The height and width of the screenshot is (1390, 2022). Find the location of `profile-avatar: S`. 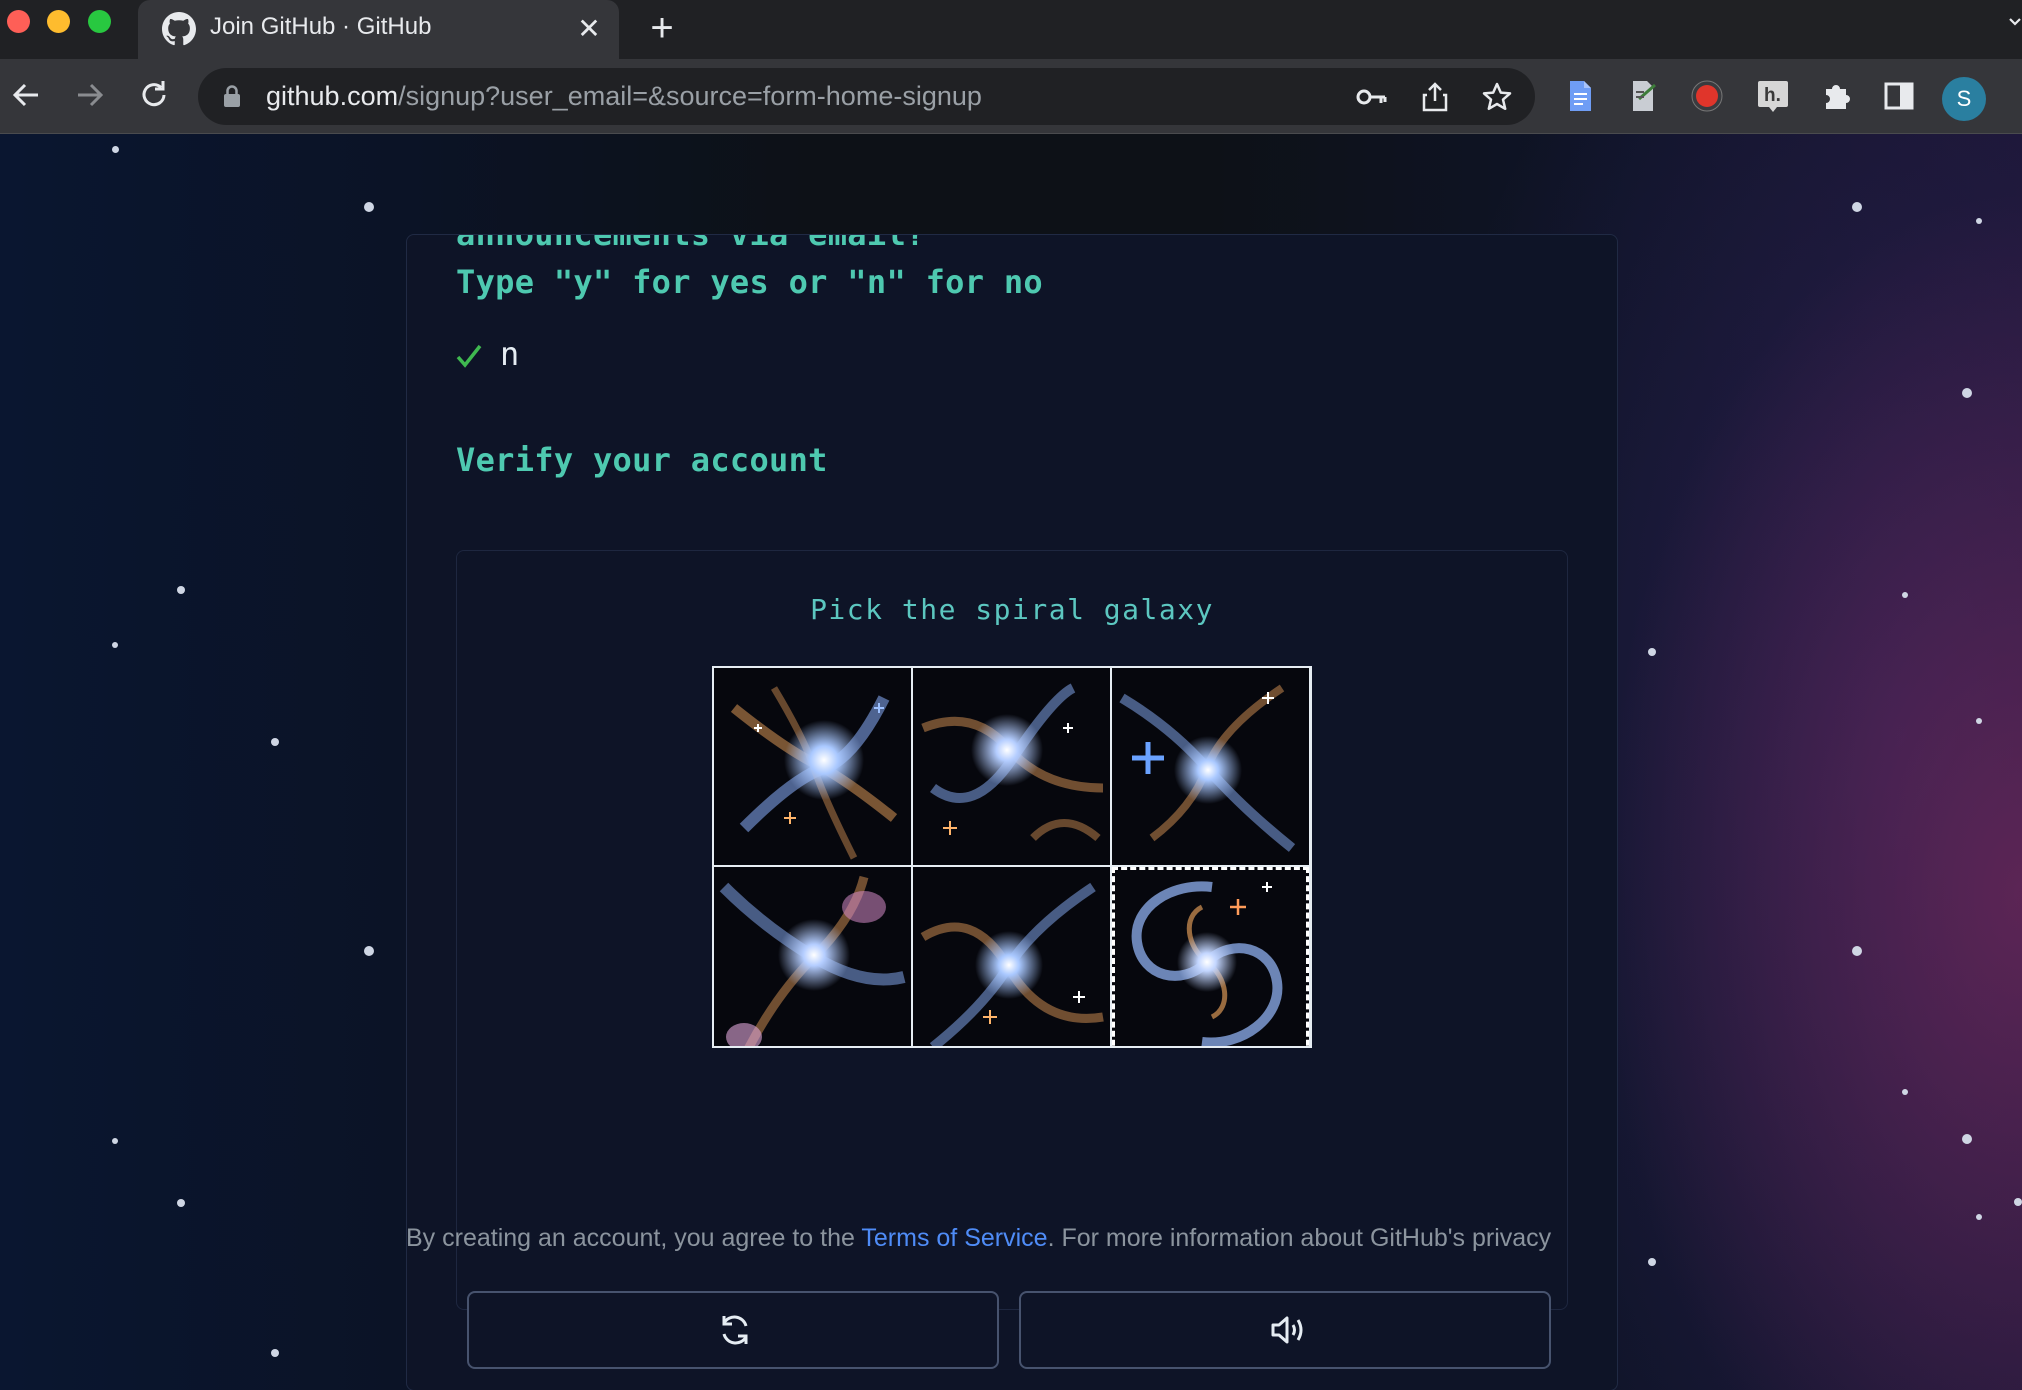

profile-avatar: S is located at coordinates (1964, 99).